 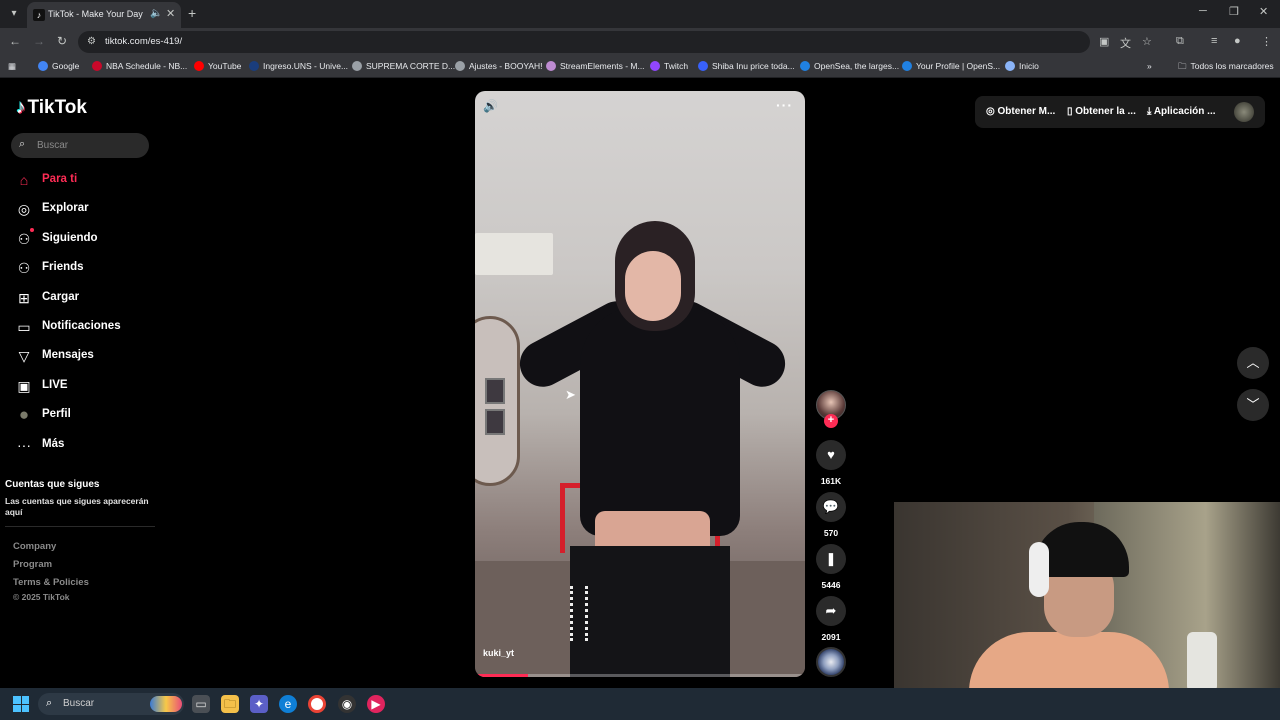 I want to click on following-heading: Cuentas que sigues, so click(x=52, y=484).